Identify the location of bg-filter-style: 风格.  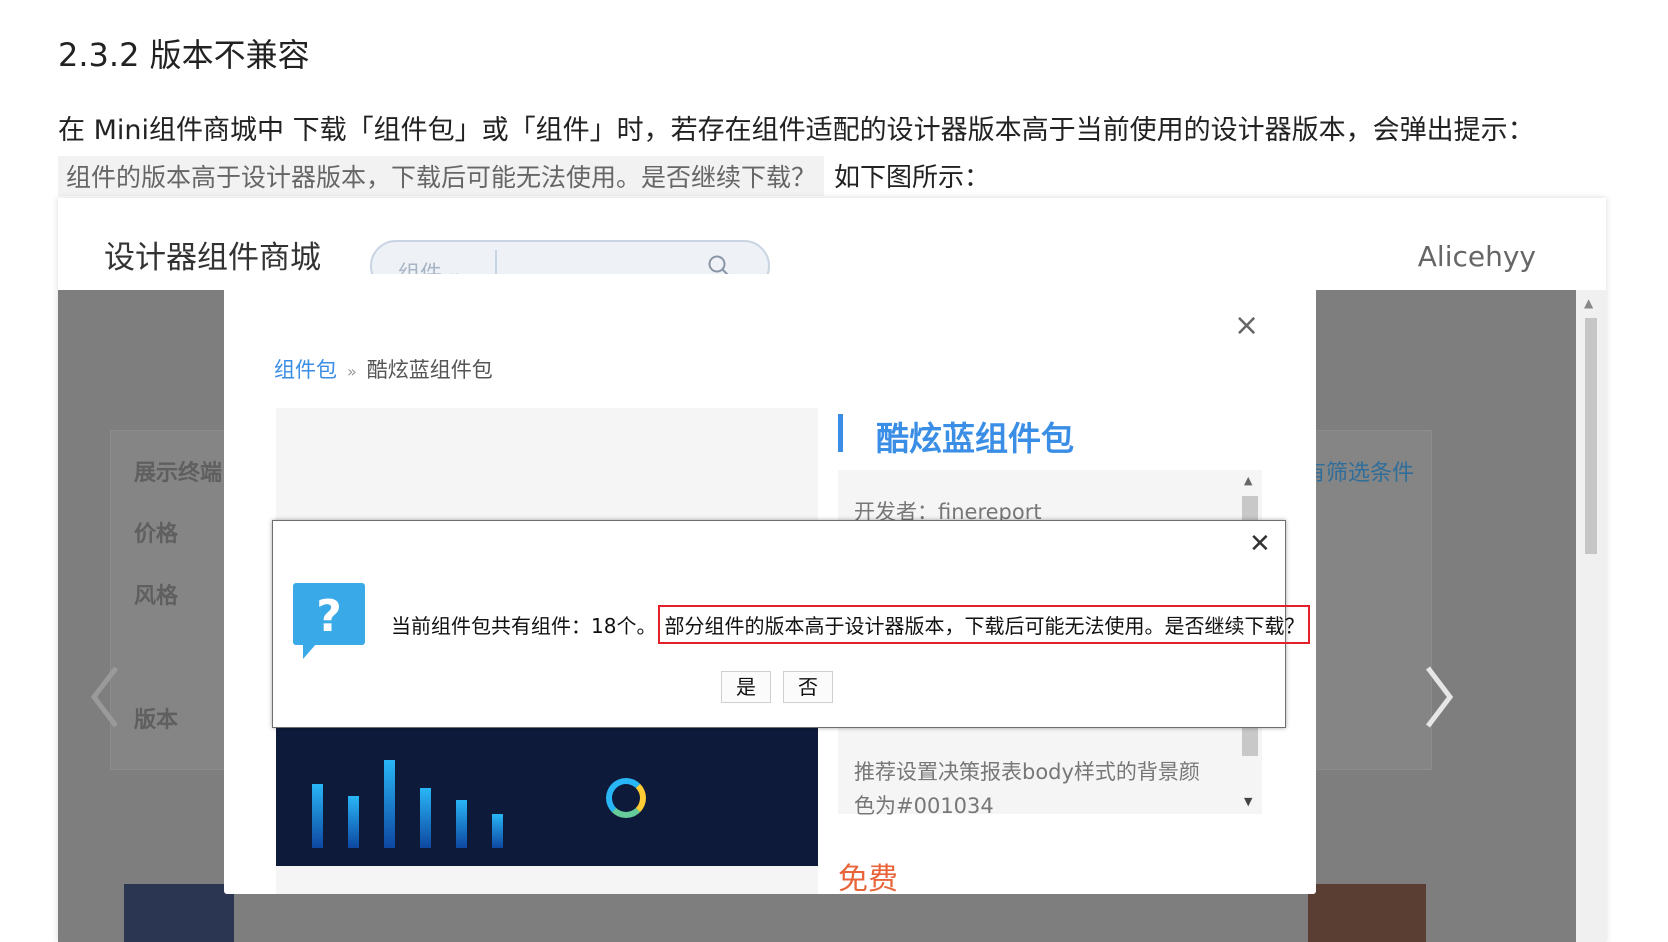
(156, 596).